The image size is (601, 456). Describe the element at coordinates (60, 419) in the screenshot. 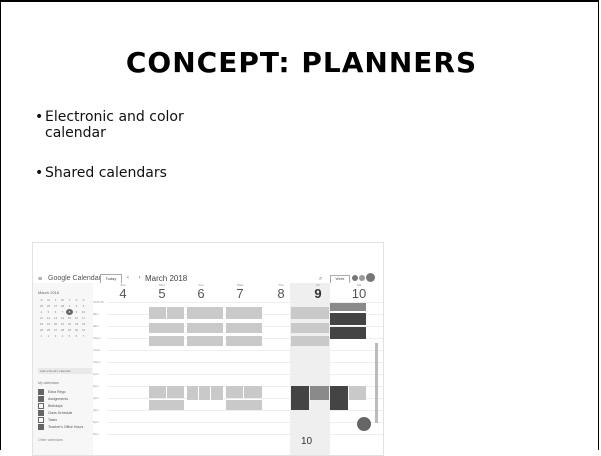

I see `calendar-list-item: Tasks` at that location.